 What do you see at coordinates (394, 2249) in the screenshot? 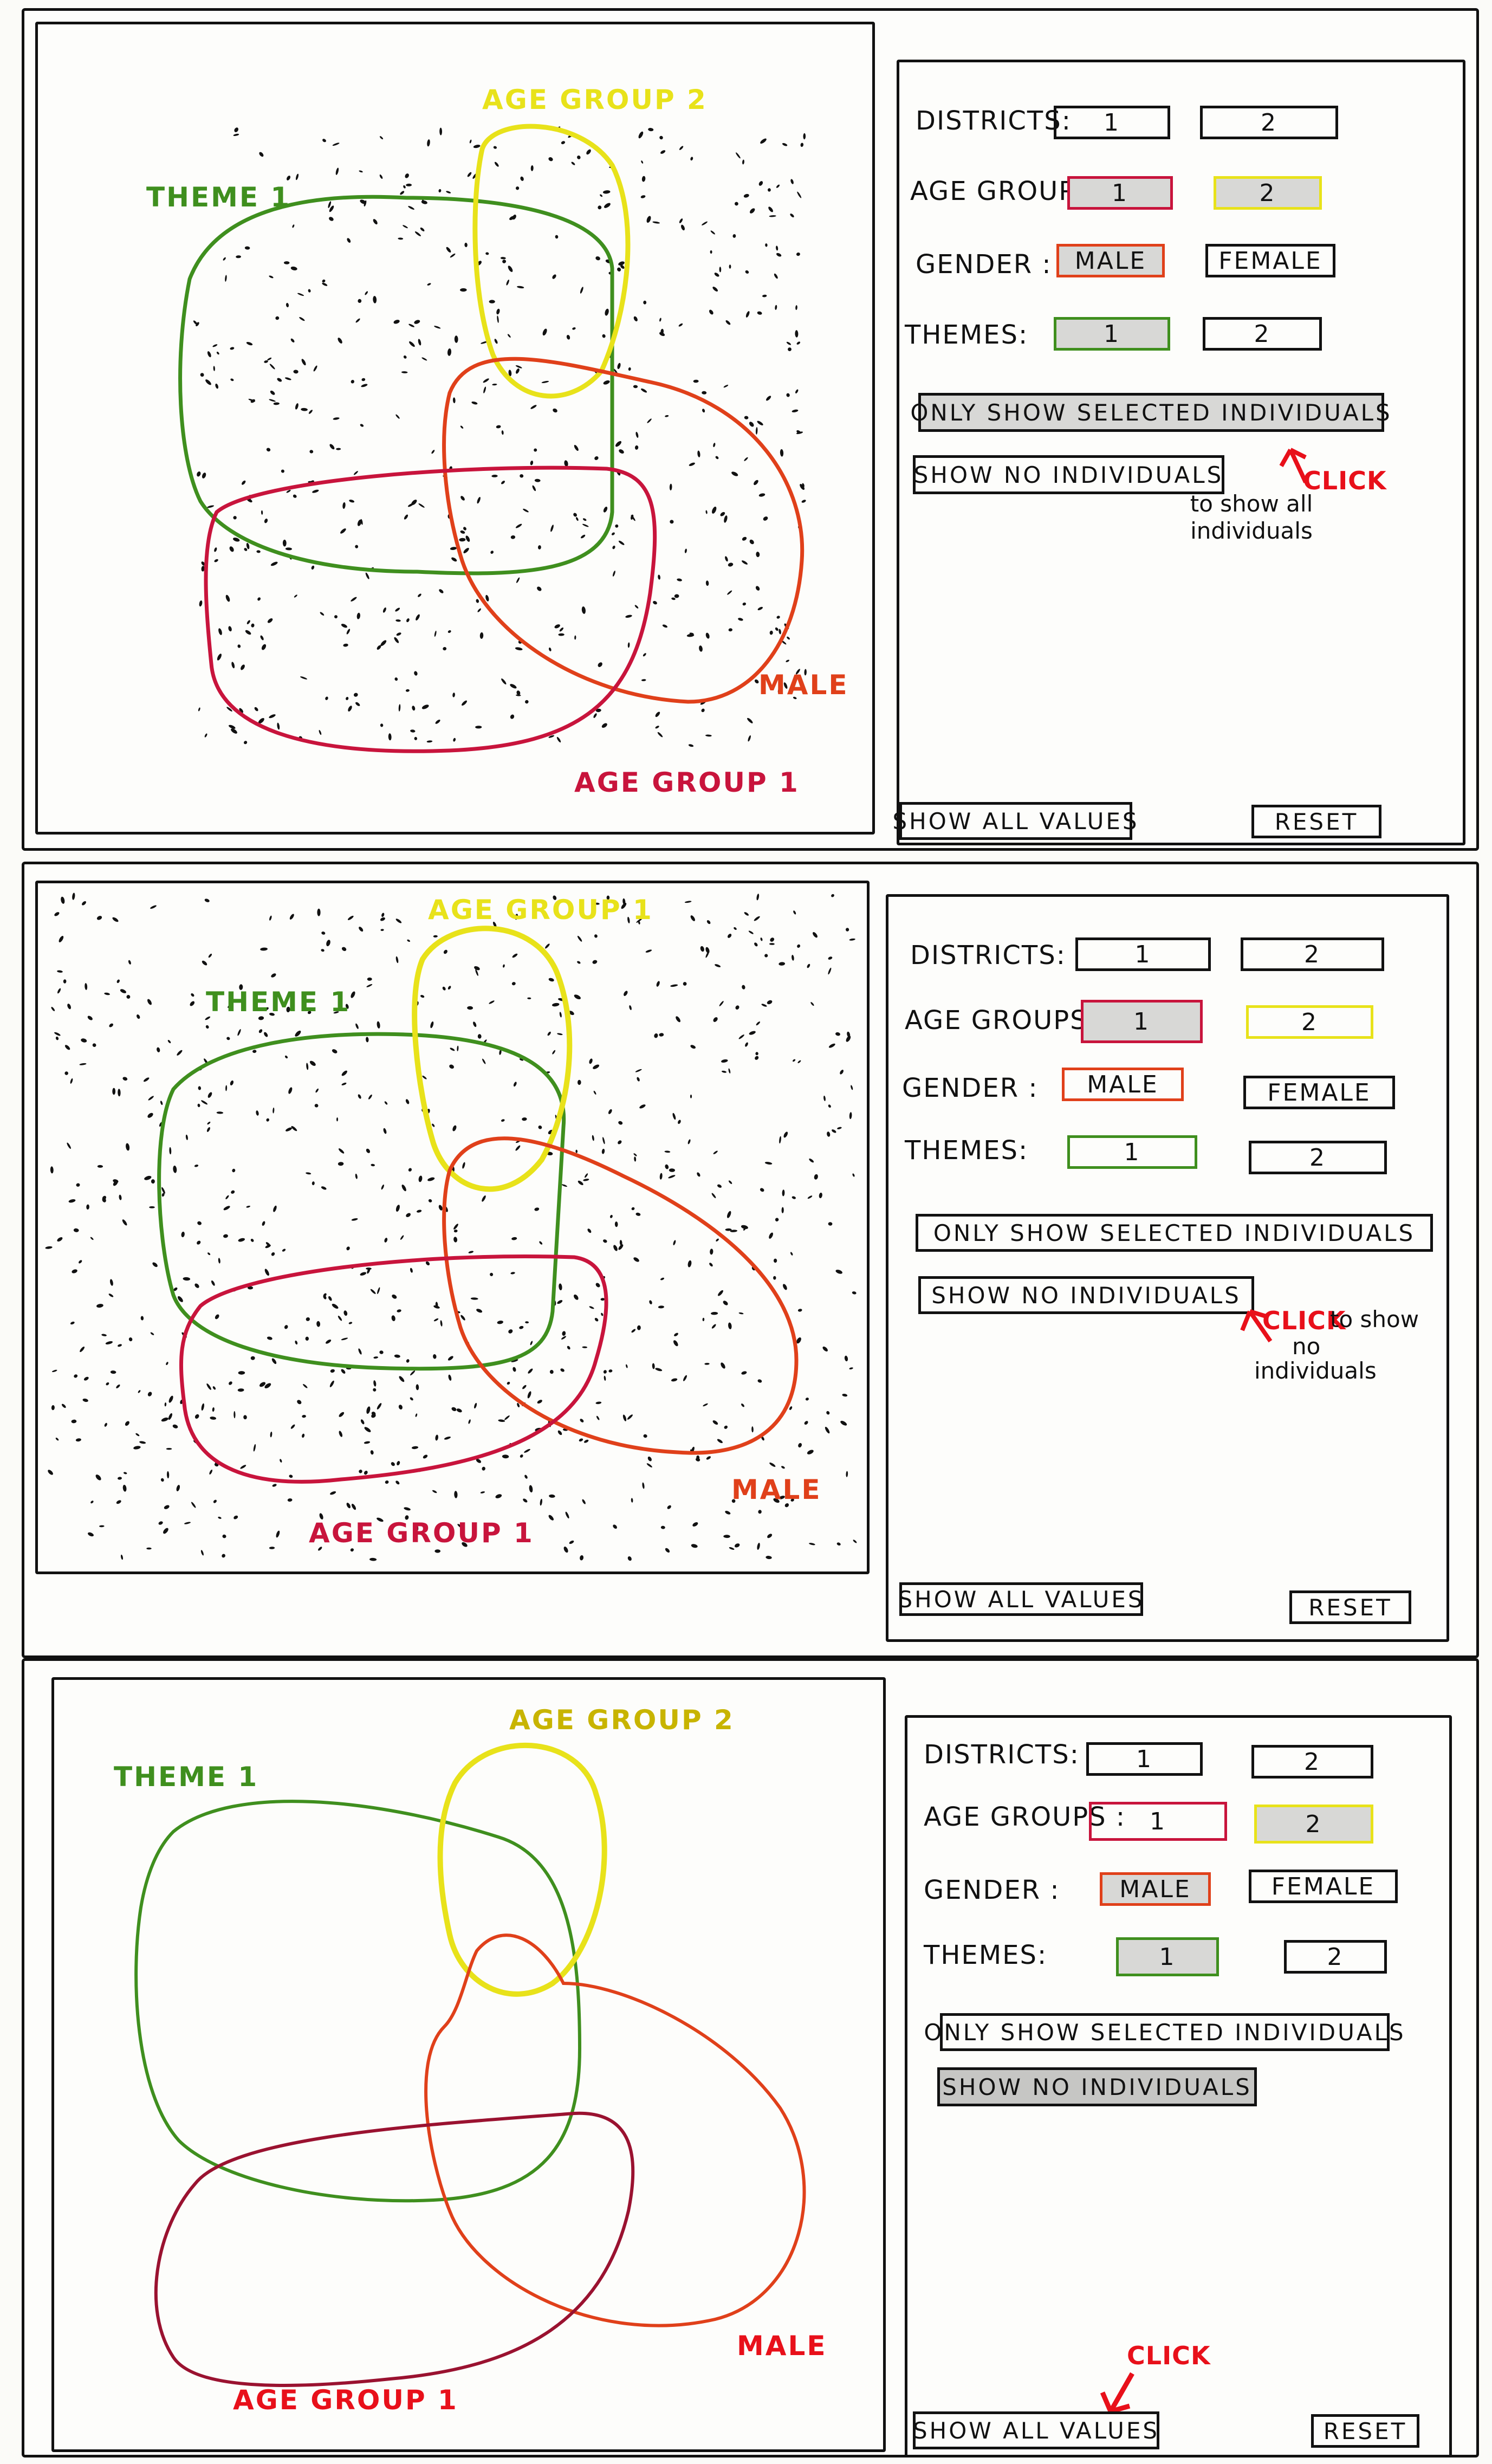
I see `age-group-1-region` at bounding box center [394, 2249].